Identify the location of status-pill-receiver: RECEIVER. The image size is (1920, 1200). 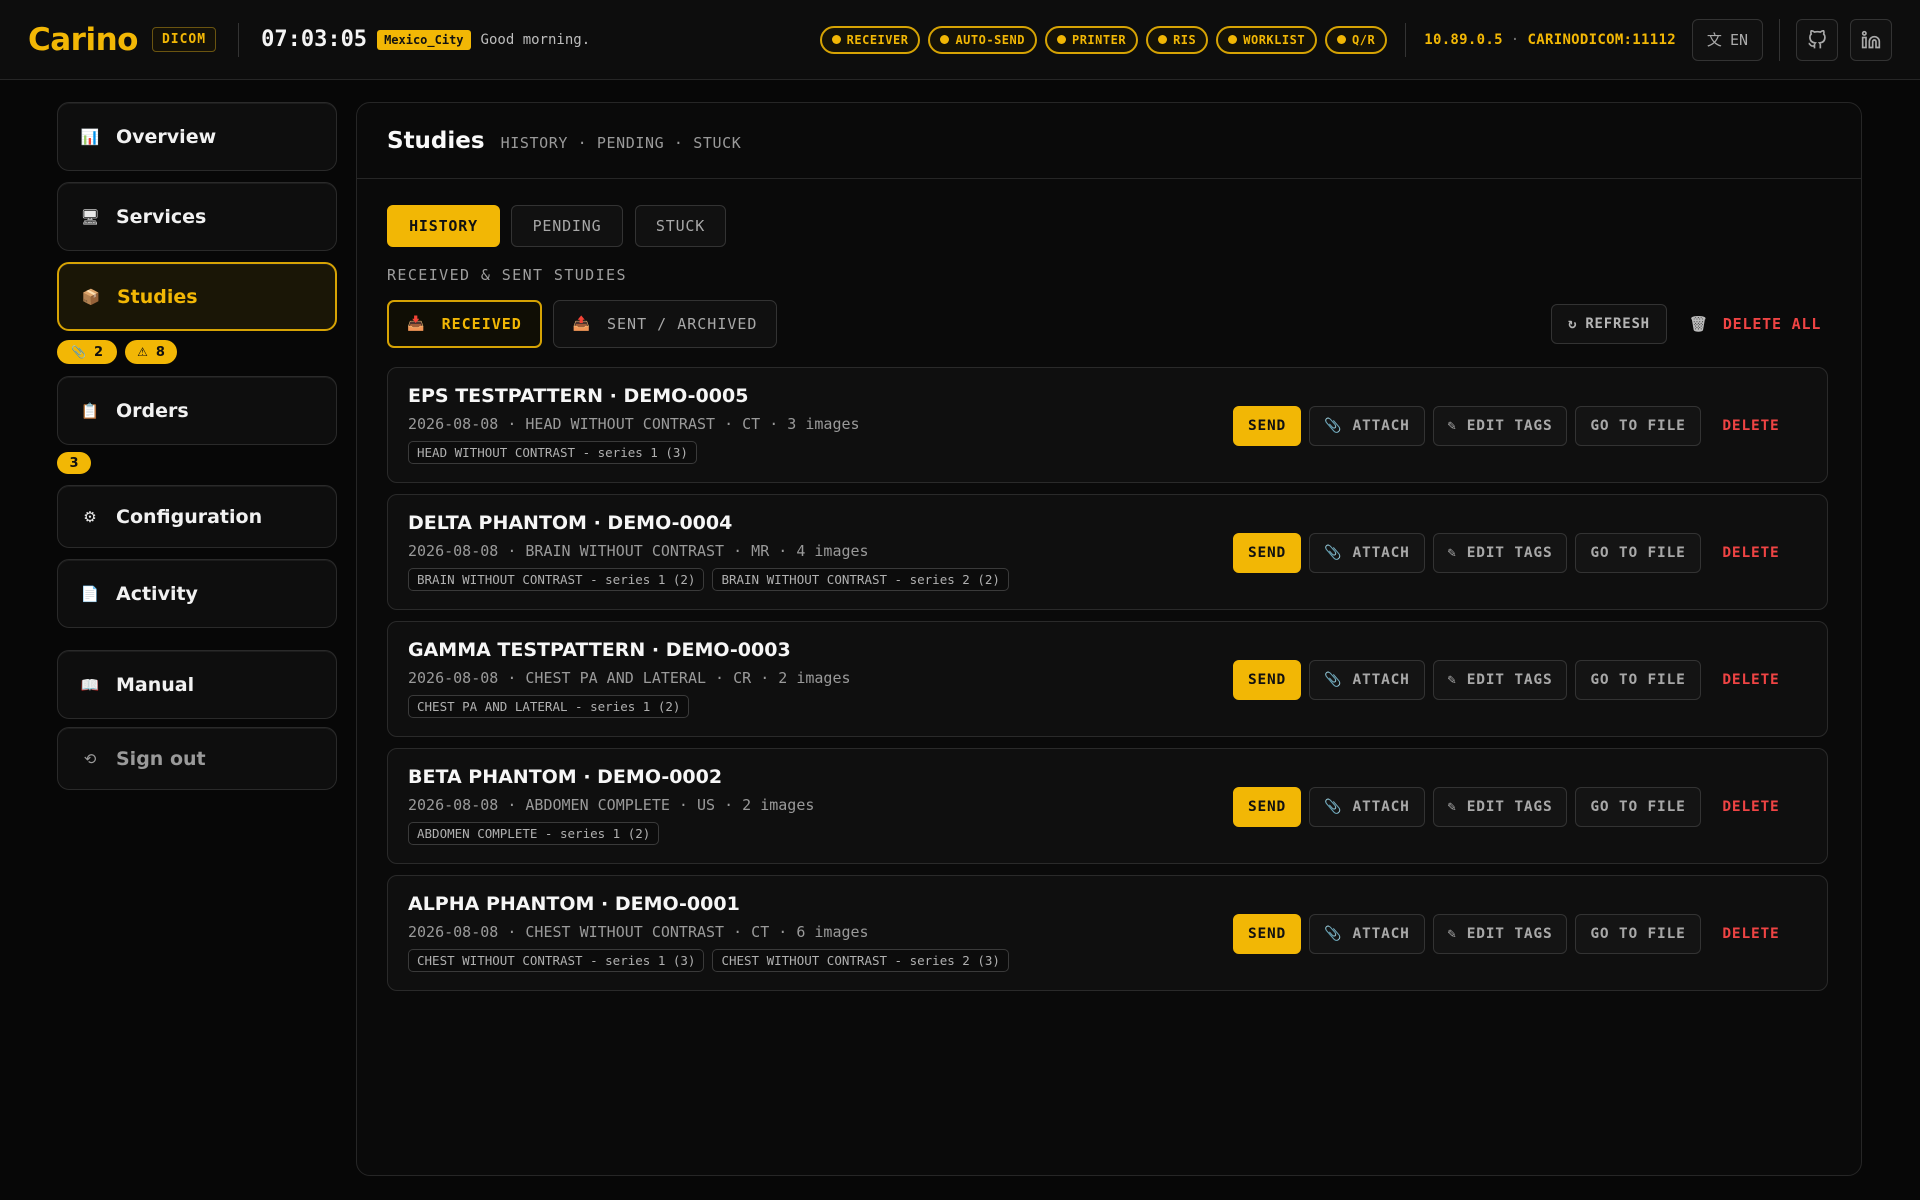
(870, 39).